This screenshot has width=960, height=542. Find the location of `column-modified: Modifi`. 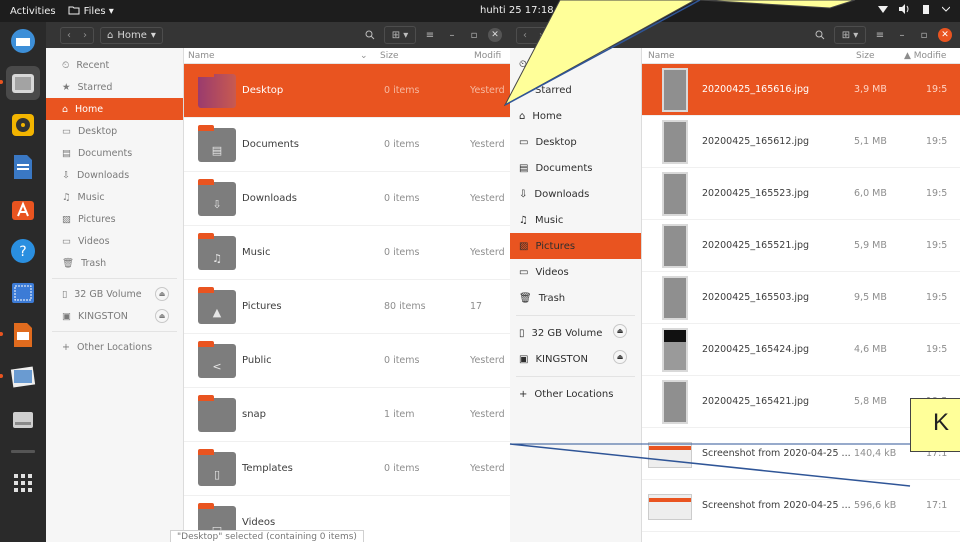

column-modified: Modifi is located at coordinates (487, 56).